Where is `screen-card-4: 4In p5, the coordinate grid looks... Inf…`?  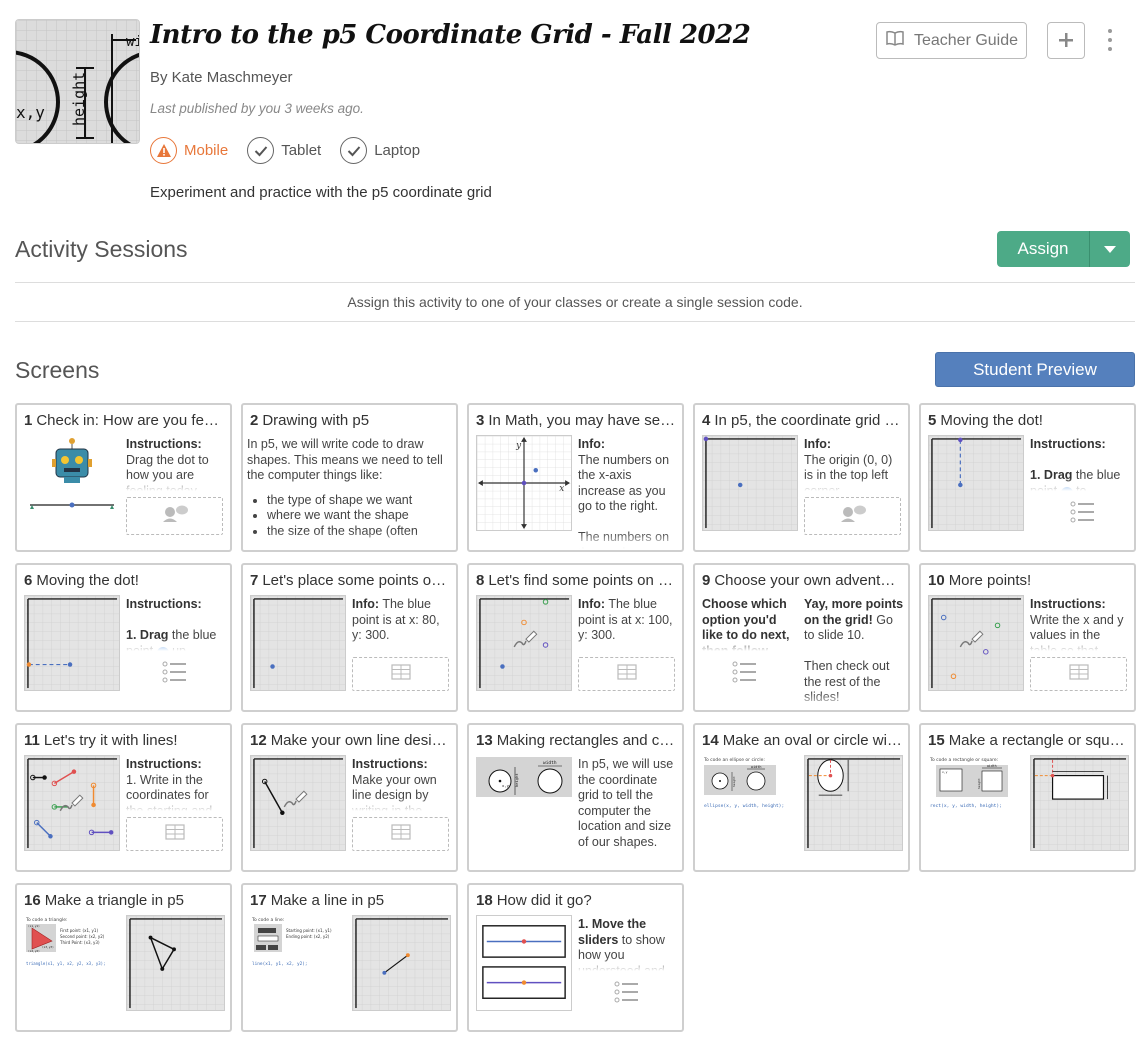
screen-card-4: 4In p5, the coordinate grid looks... Inf… is located at coordinates (801, 477).